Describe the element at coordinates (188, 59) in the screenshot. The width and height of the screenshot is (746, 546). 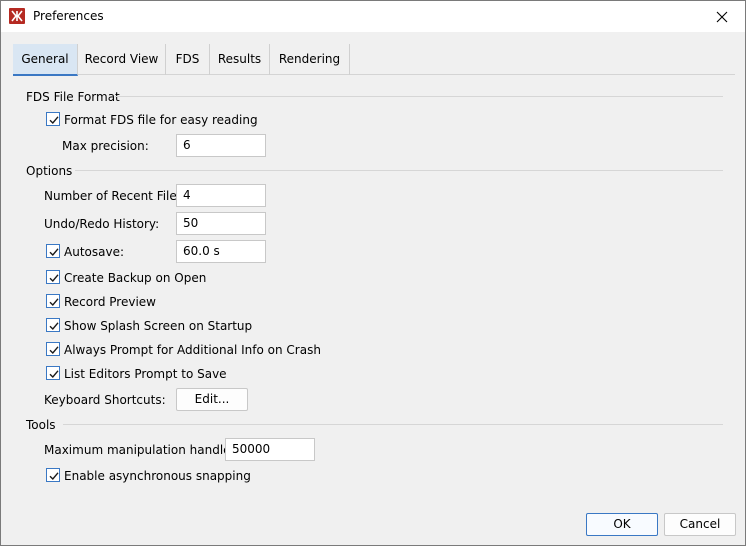
I see `tab-fds: FDS` at that location.